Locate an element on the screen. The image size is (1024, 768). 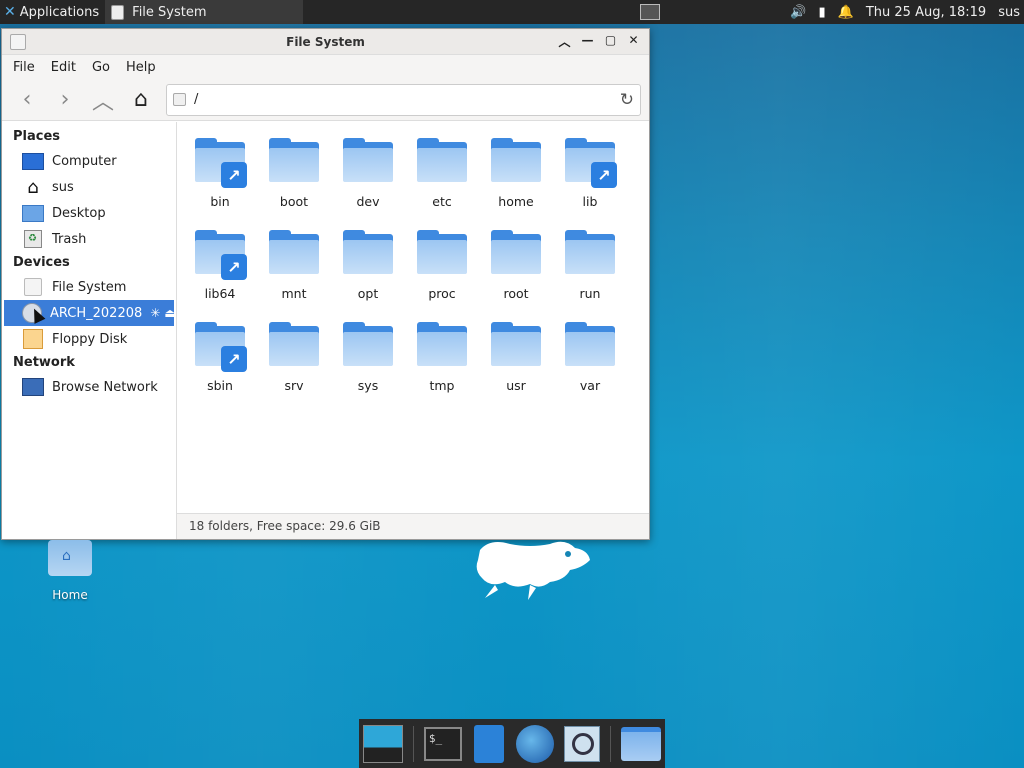
roll-up-button: ︿ is located at coordinates (564, 41).